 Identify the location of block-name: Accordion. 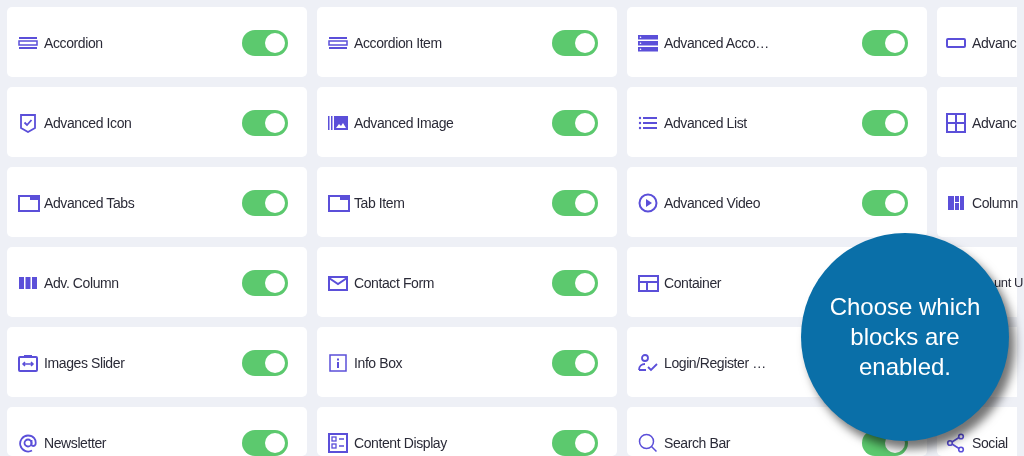
(73, 43).